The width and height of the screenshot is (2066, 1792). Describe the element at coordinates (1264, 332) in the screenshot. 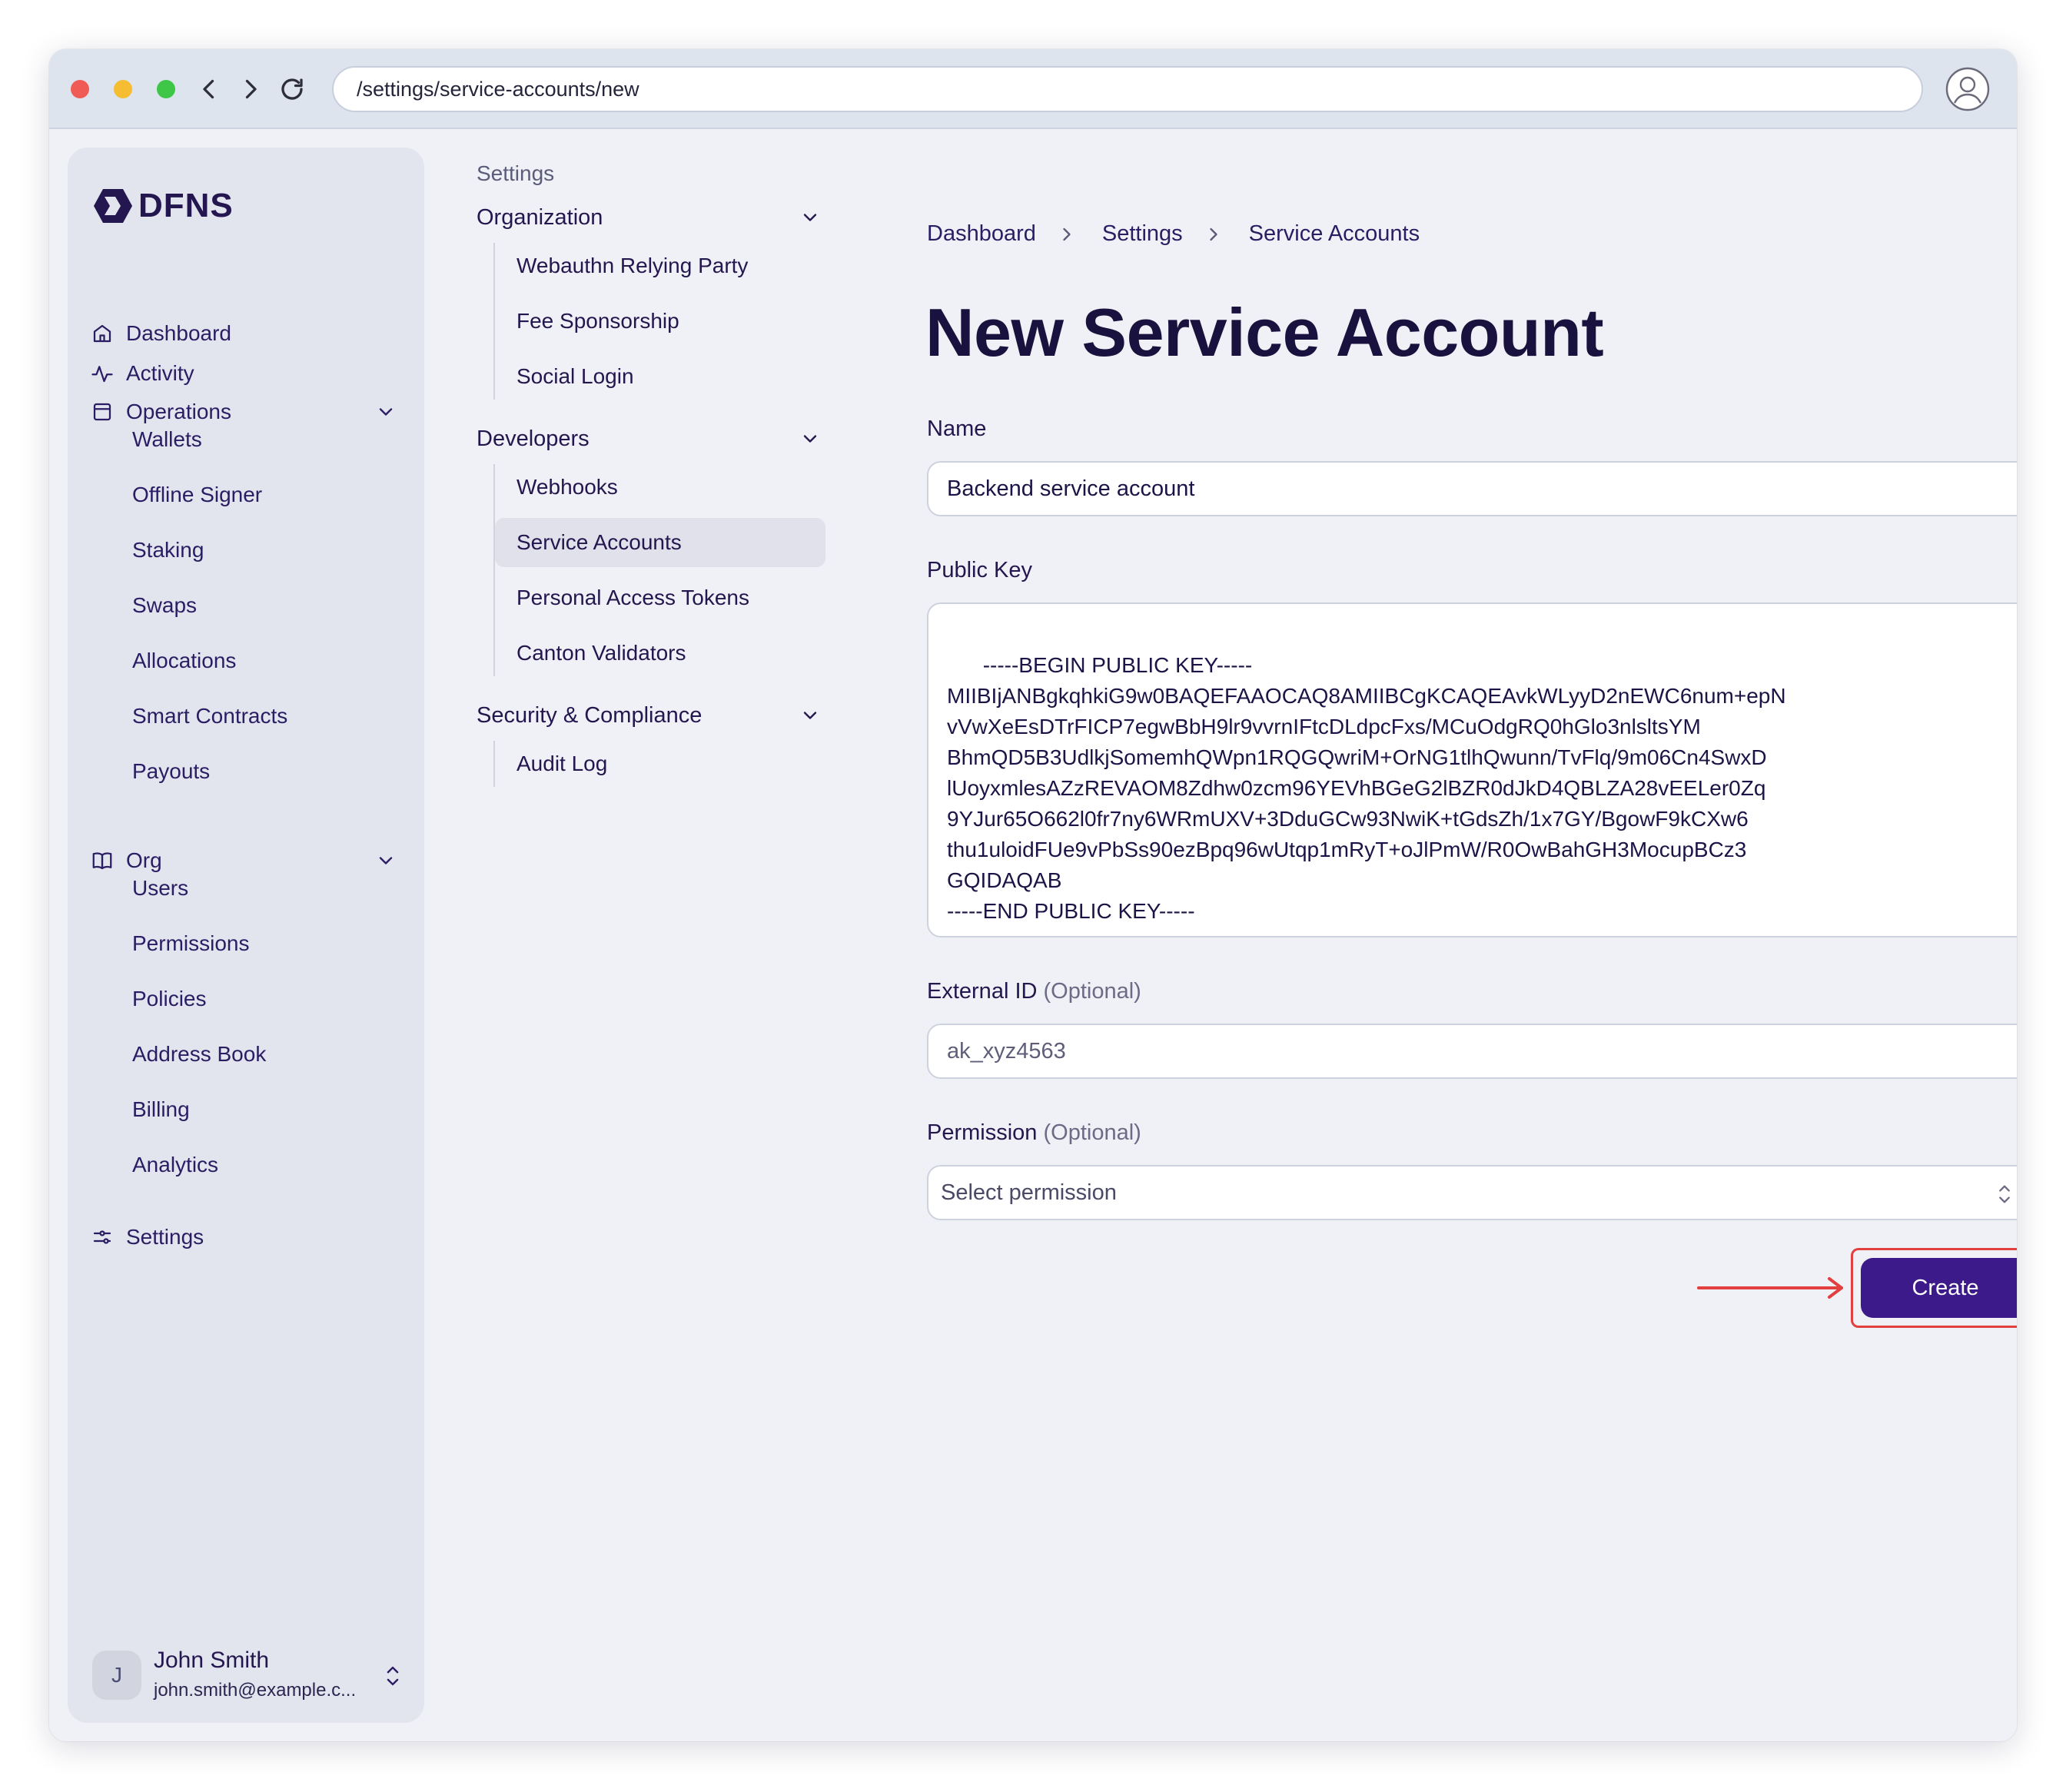

I see `page-title: New Service Account` at that location.